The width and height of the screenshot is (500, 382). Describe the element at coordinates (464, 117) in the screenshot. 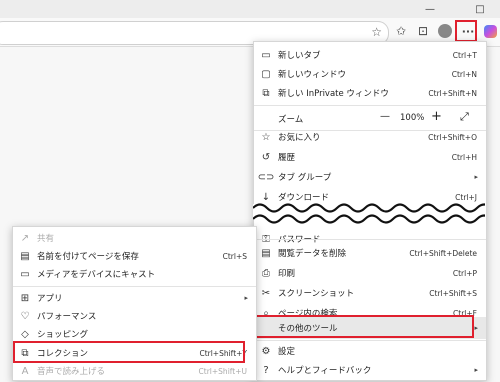

I see `fullscreen-icon: ⤢` at that location.